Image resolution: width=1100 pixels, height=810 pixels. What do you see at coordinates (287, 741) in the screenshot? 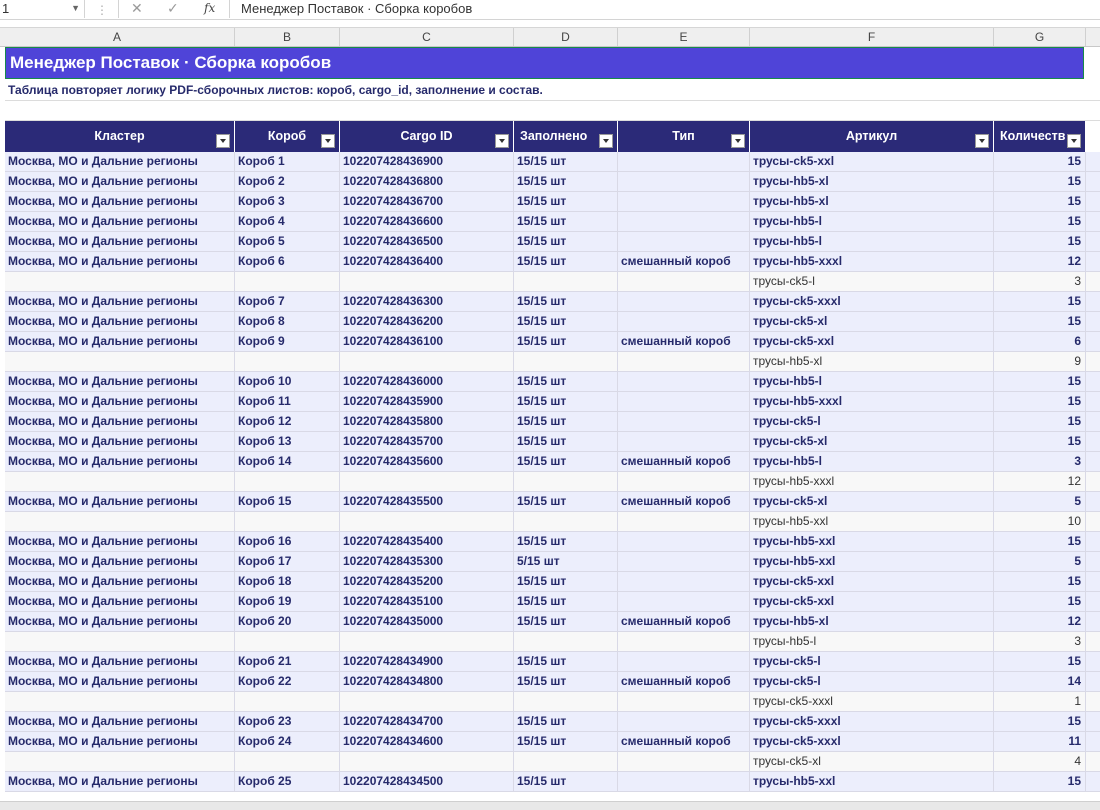
I see `box-cell: Короб 24` at bounding box center [287, 741].